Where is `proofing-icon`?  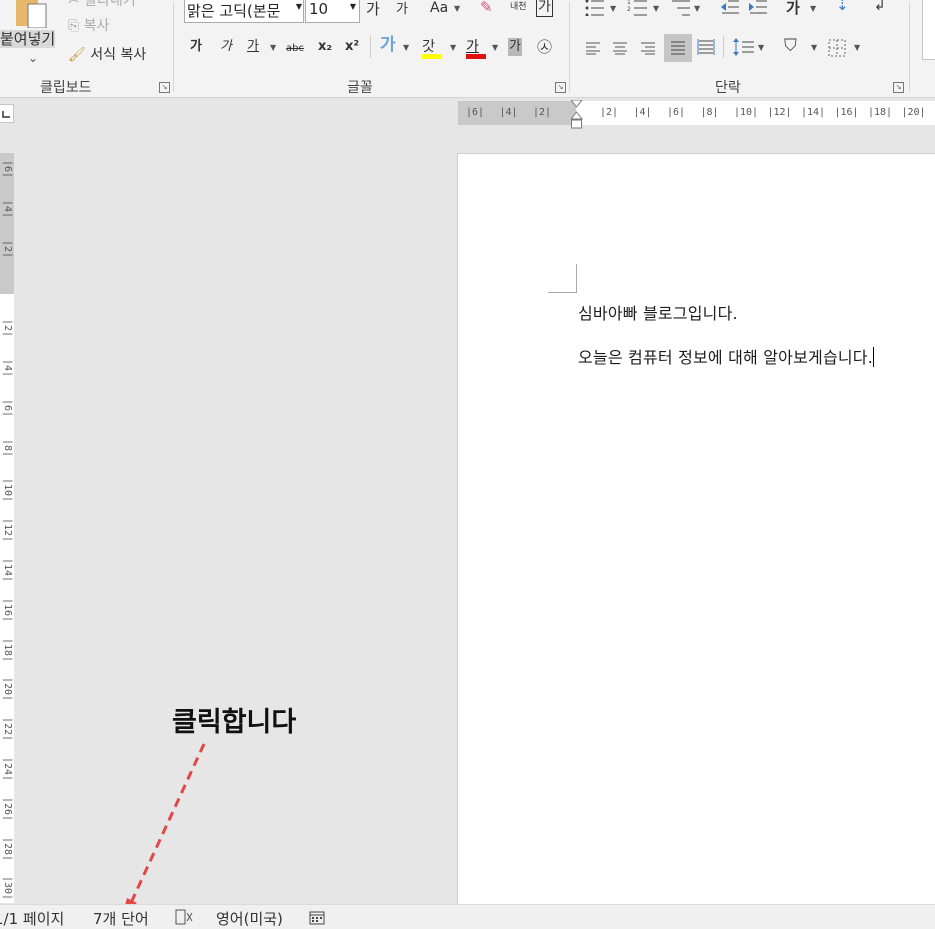 proofing-icon is located at coordinates (184, 919).